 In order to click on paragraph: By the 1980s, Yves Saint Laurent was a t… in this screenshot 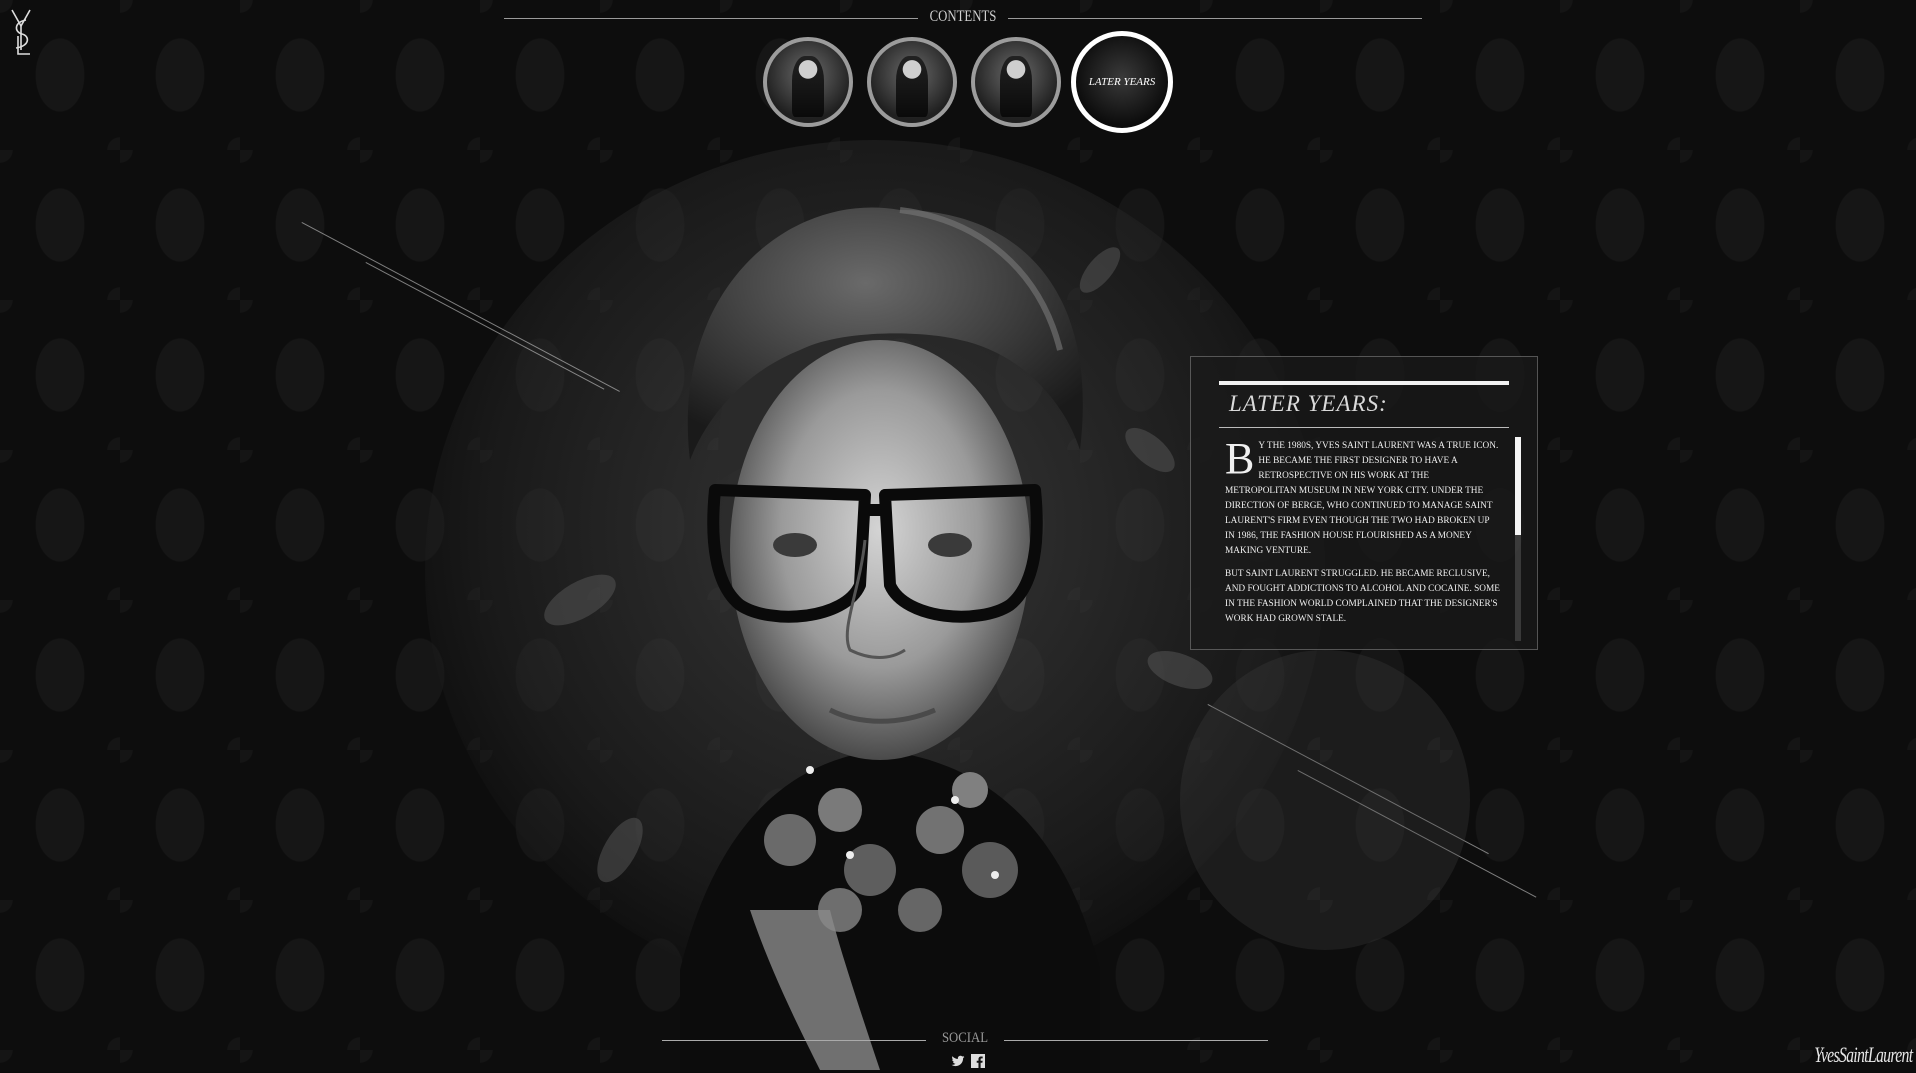, I will do `click(1363, 499)`.